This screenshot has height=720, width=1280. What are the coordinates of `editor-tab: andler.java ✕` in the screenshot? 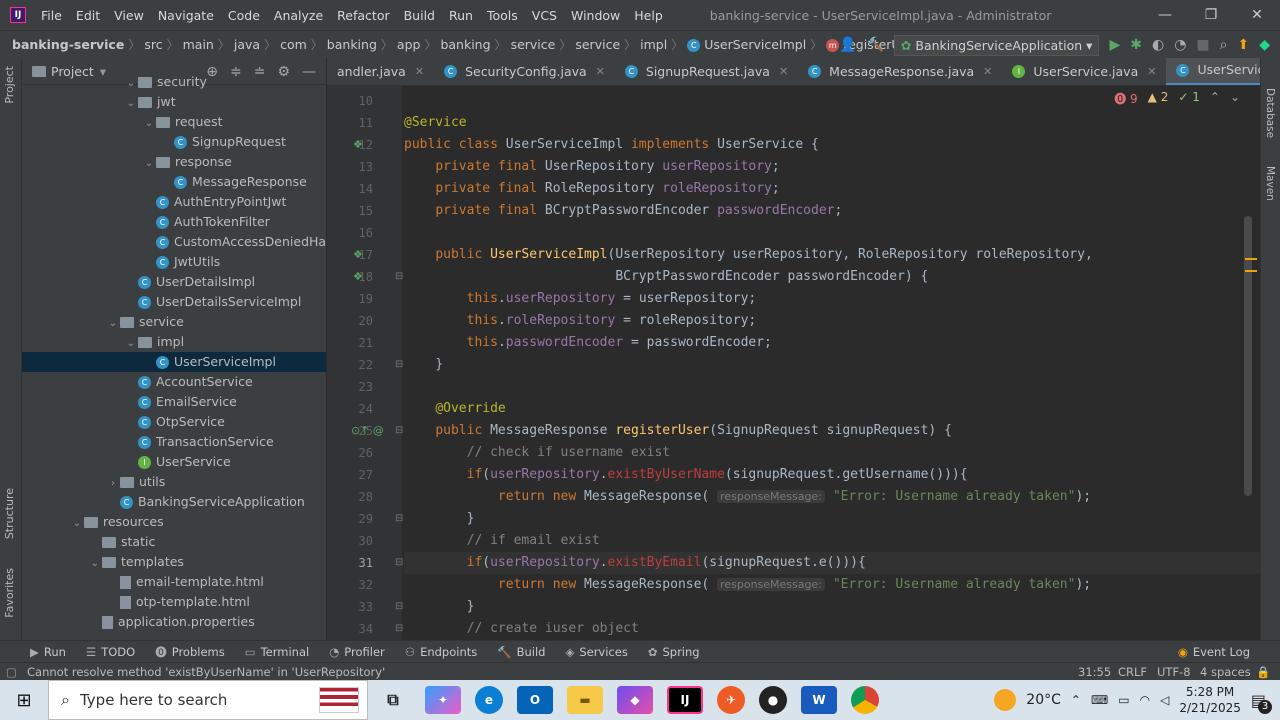 It's located at (380, 71).